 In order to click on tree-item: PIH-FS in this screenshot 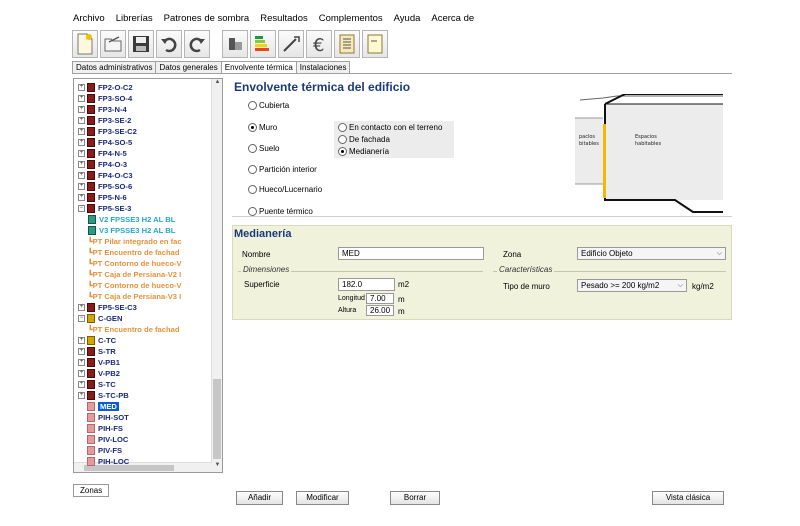, I will do `click(100, 428)`.